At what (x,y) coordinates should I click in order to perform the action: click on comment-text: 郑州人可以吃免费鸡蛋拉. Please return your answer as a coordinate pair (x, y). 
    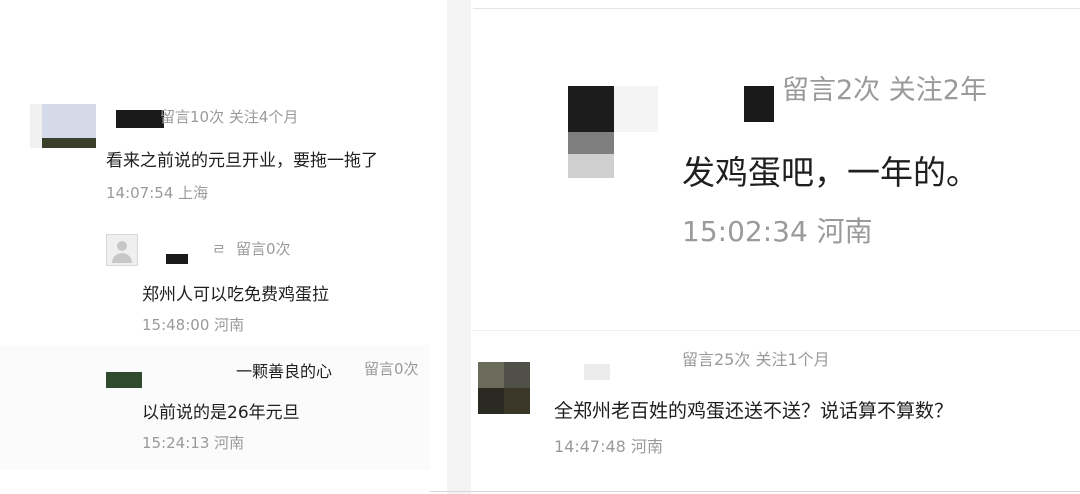
    Looking at the image, I should click on (235, 295).